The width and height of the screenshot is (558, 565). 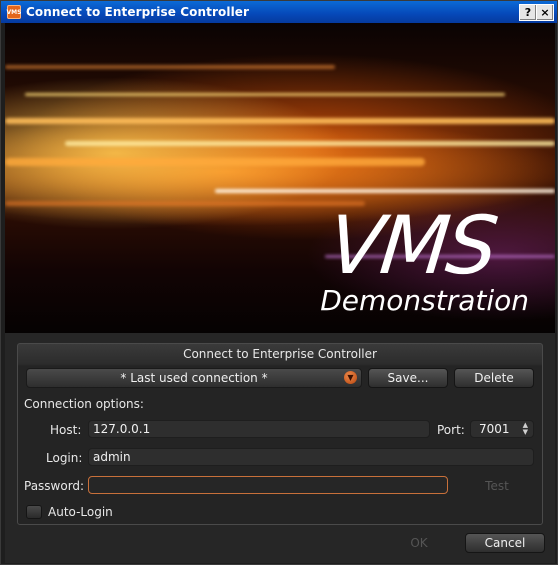 I want to click on port-value: 7001, so click(x=494, y=429).